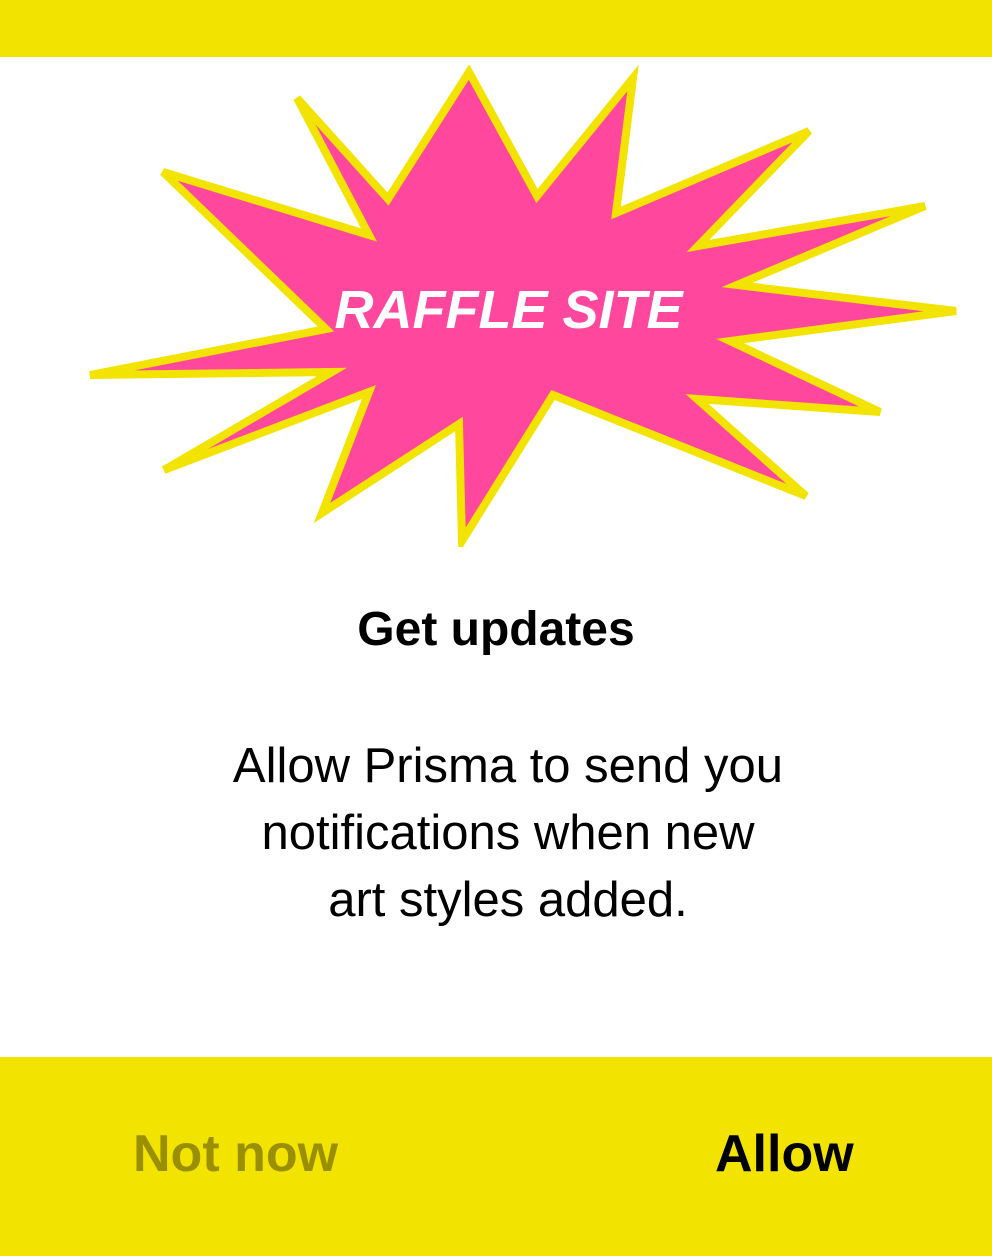  What do you see at coordinates (508, 833) in the screenshot?
I see `dialog-message-line: notifications when new` at bounding box center [508, 833].